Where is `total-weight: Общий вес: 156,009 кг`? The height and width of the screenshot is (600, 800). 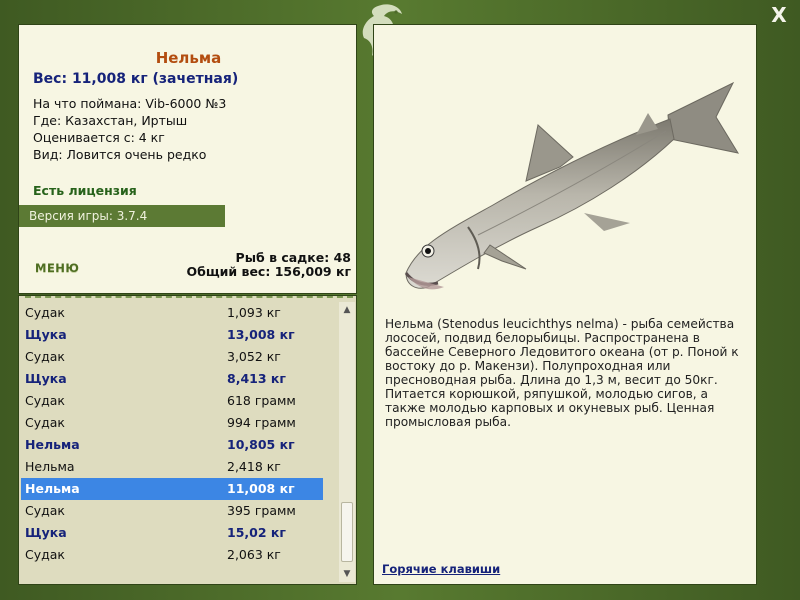 total-weight: Общий вес: 156,009 кг is located at coordinates (269, 271).